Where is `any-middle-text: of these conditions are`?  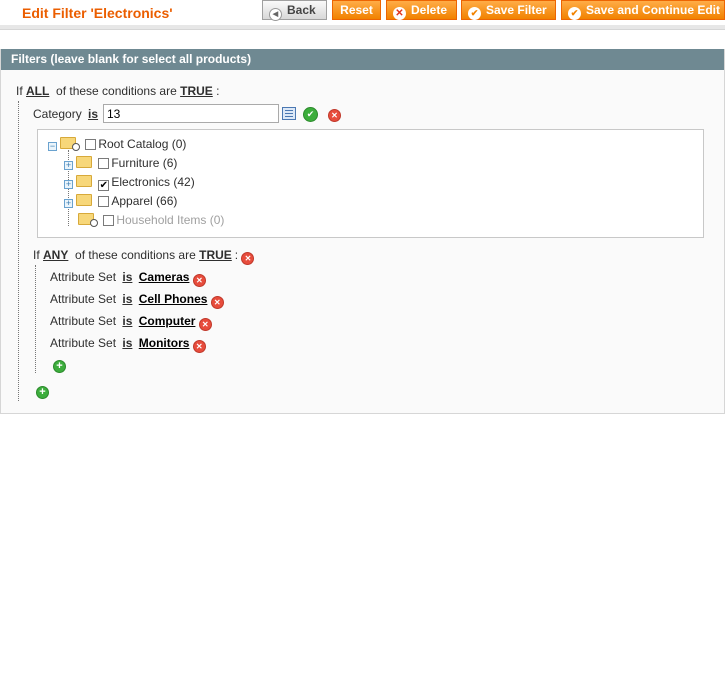
any-middle-text: of these conditions are is located at coordinates (135, 255).